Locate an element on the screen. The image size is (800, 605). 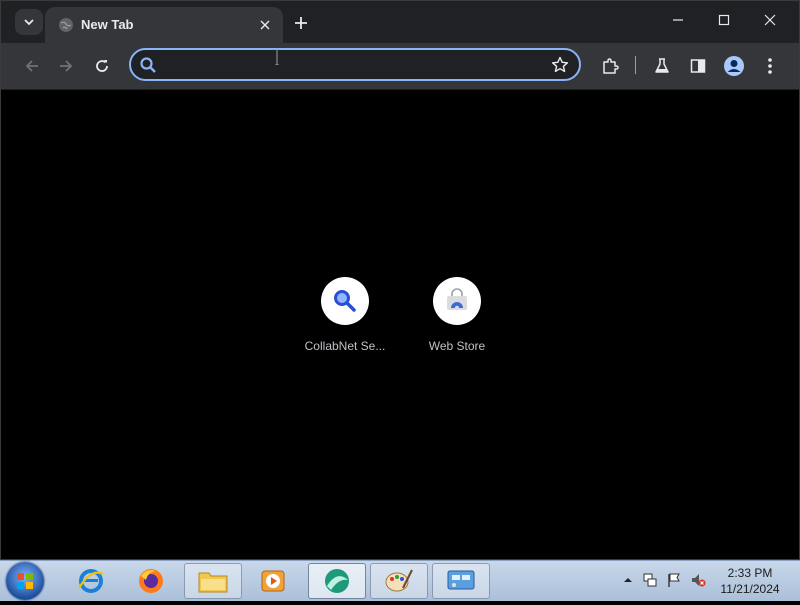
volume-tray-button is located at coordinates (698, 580).